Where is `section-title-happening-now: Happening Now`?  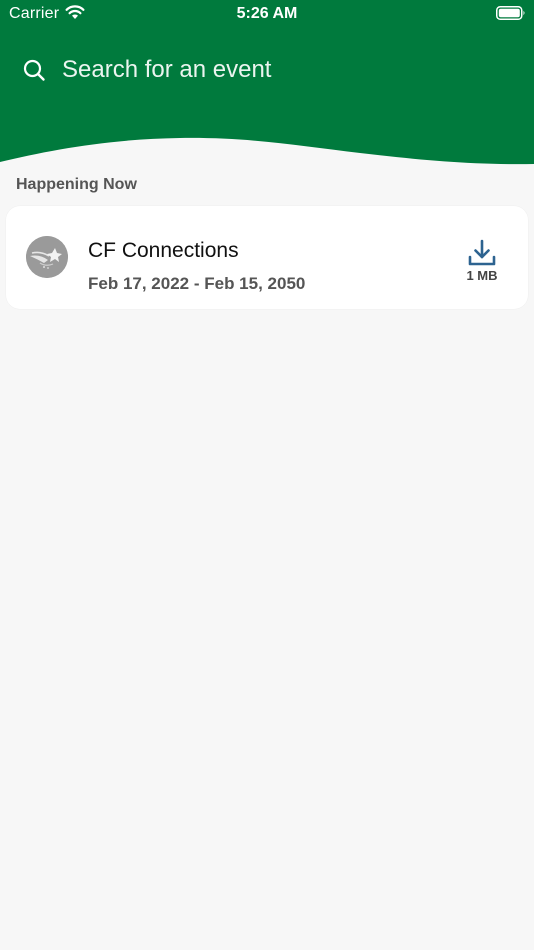 section-title-happening-now: Happening Now is located at coordinates (76, 184).